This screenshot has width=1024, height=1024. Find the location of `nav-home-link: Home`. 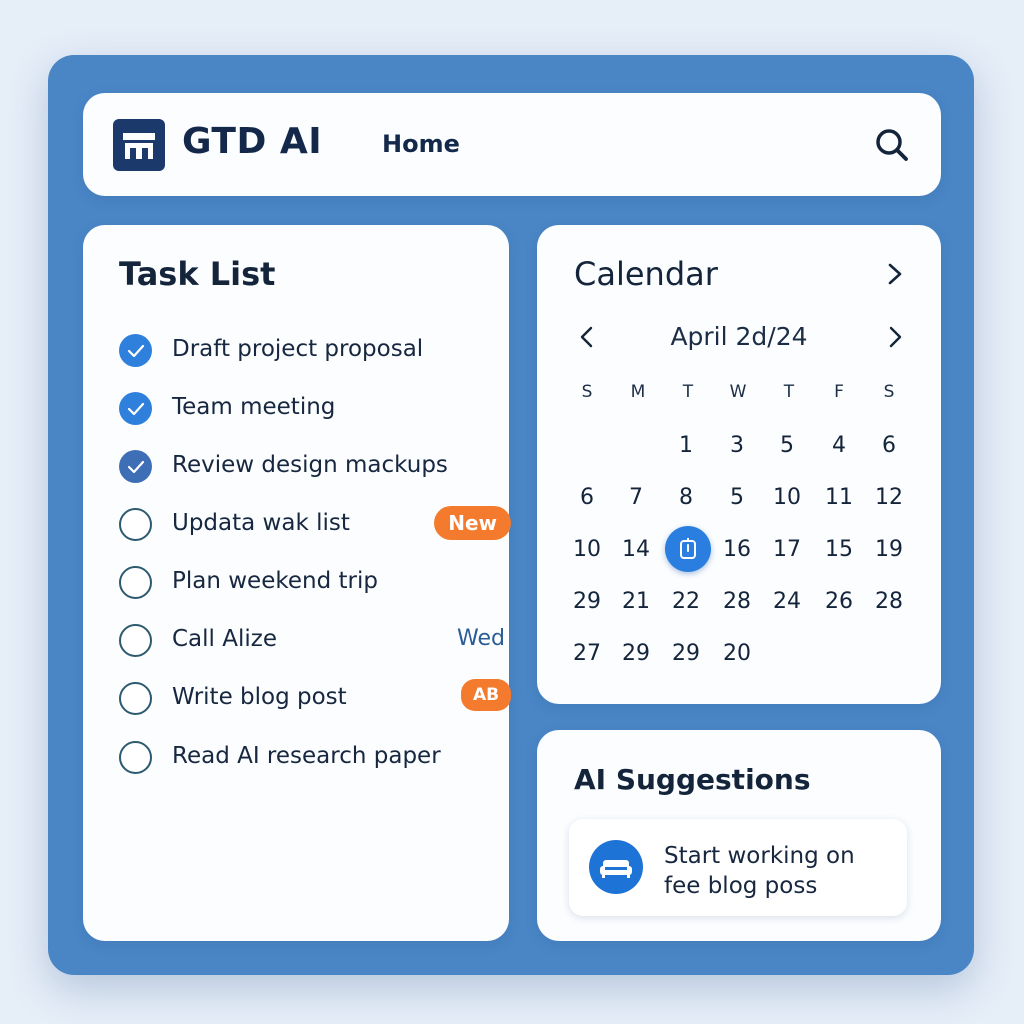

nav-home-link: Home is located at coordinates (421, 144).